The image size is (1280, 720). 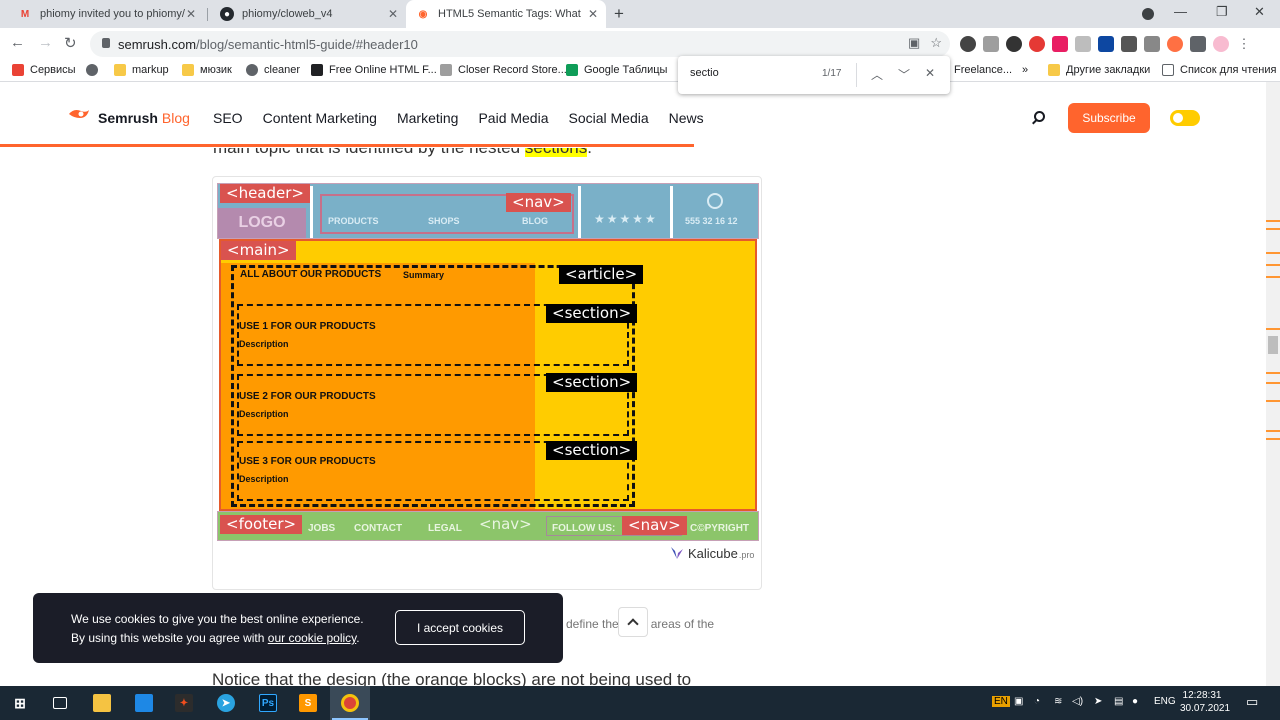 What do you see at coordinates (904, 74) in the screenshot?
I see `chevron-down-icon: ﹀` at bounding box center [904, 74].